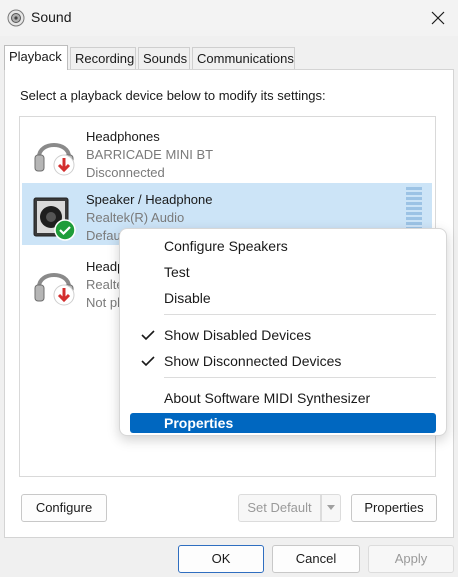 The width and height of the screenshot is (458, 577). I want to click on apply-button: Apply, so click(411, 559).